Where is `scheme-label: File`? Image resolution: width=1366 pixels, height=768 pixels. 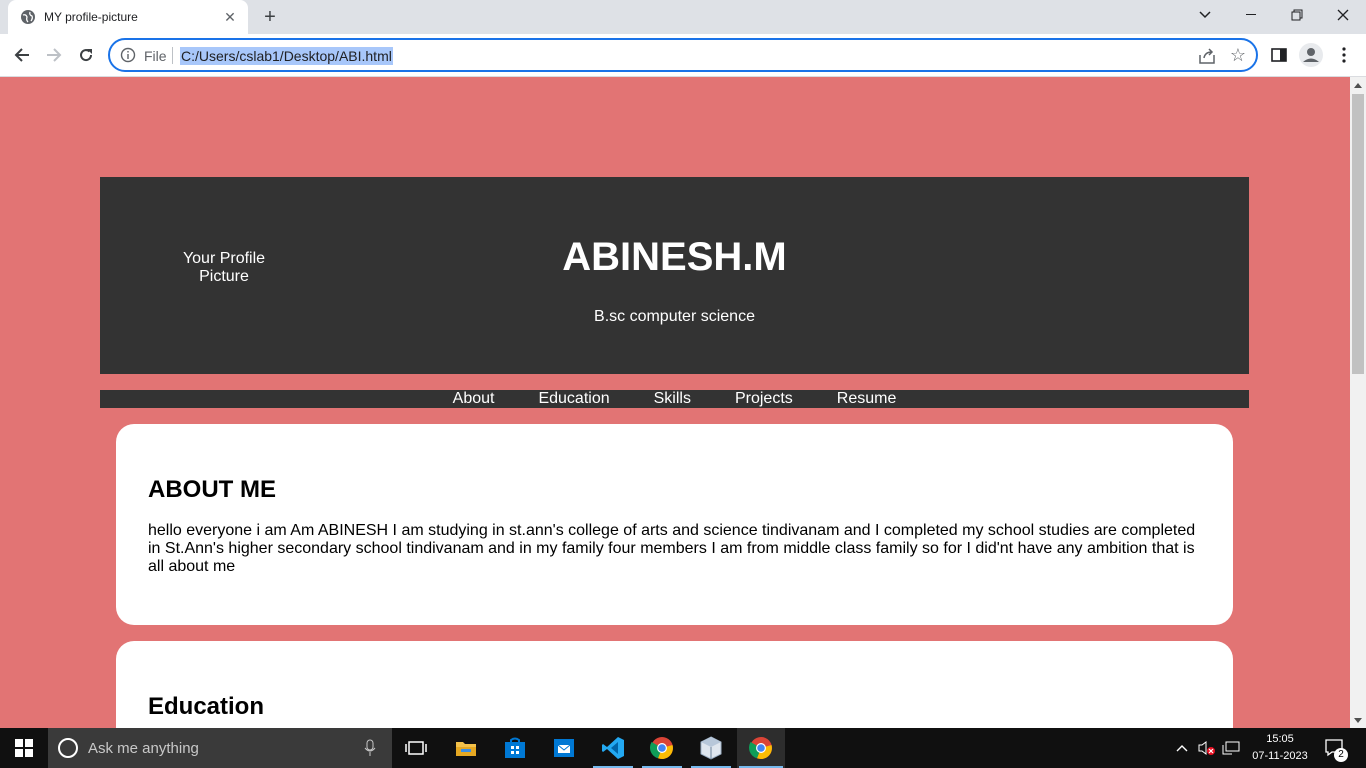
scheme-label: File is located at coordinates (155, 56).